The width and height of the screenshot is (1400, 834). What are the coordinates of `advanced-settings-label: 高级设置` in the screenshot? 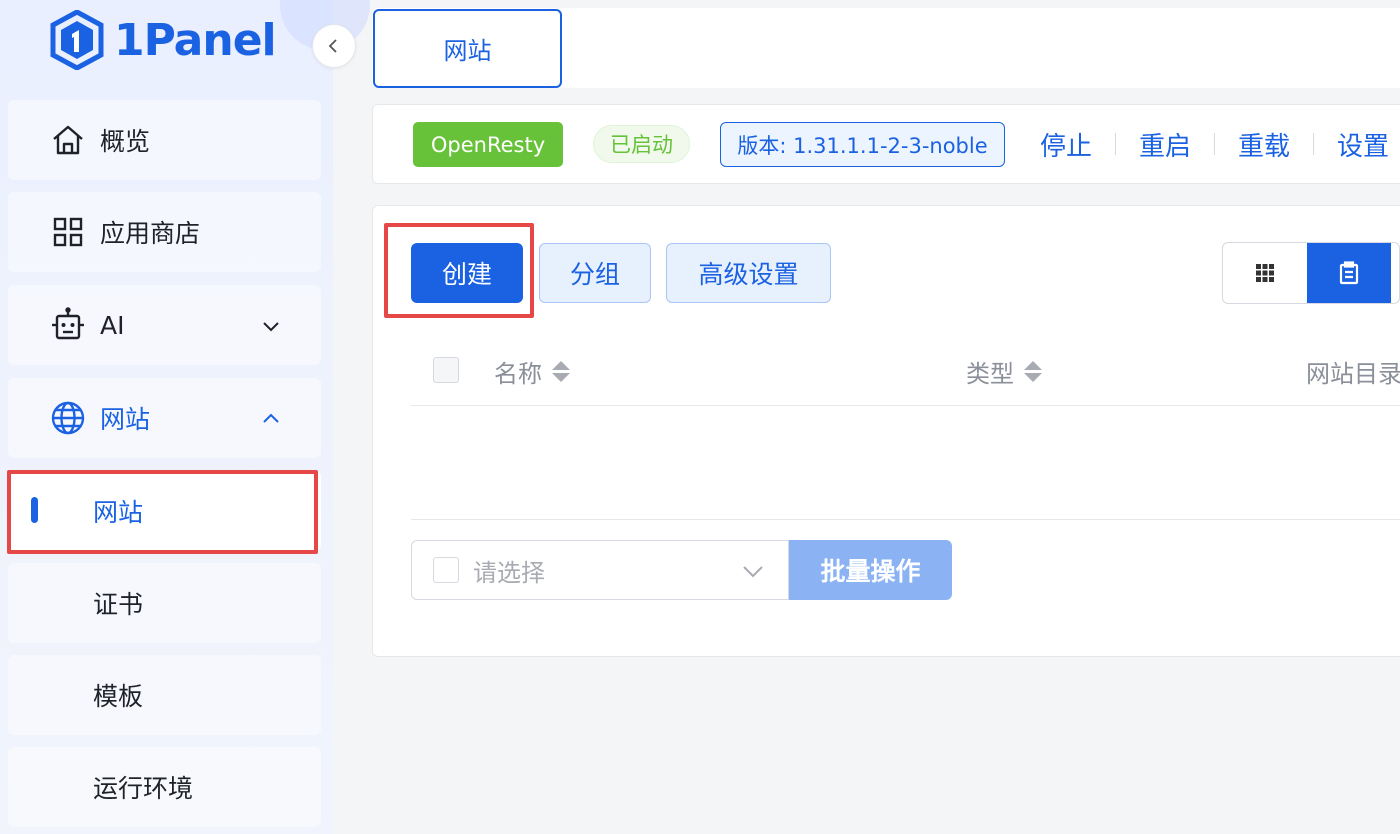 It's located at (748, 274).